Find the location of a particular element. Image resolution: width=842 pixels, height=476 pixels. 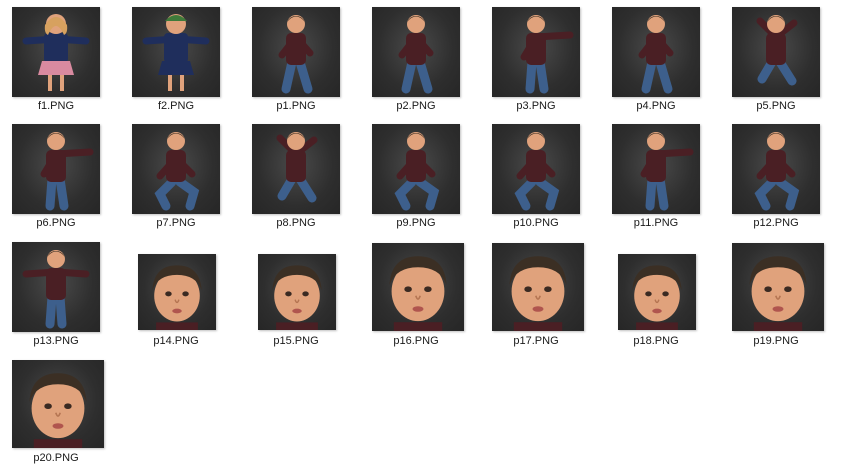

file-name-label: p12.PNG is located at coordinates (776, 223).